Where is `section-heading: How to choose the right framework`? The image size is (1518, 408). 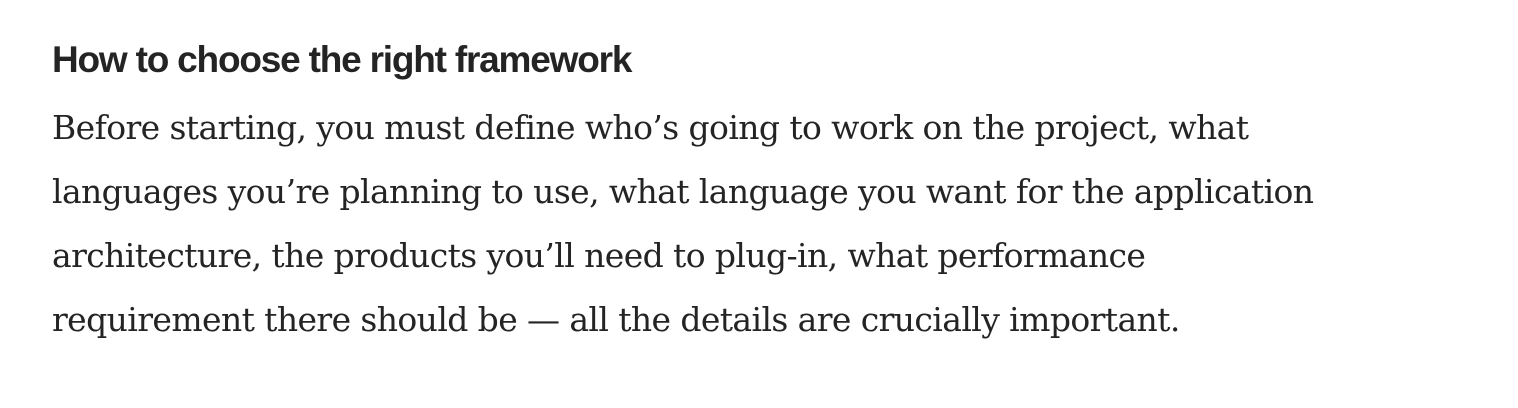 section-heading: How to choose the right framework is located at coordinates (342, 59).